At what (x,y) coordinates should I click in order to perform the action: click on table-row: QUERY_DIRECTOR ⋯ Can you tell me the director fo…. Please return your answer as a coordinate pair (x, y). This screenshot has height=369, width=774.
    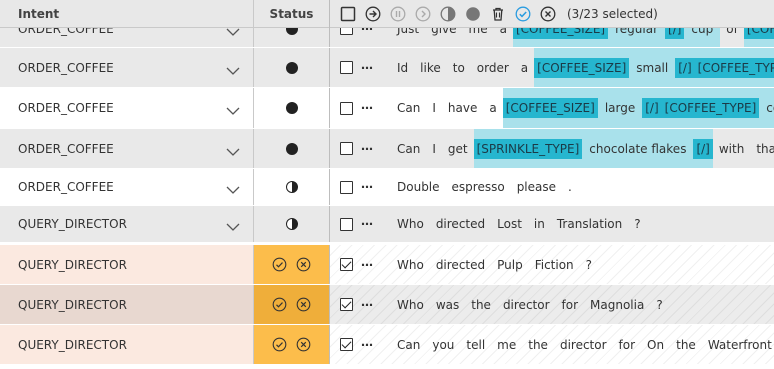
    Looking at the image, I should click on (387, 345).